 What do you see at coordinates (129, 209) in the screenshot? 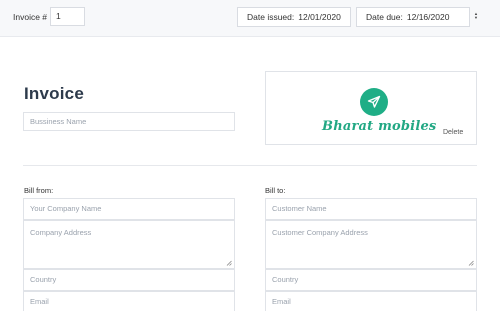
I see `bill-from-company-name-input: Your Company Name` at bounding box center [129, 209].